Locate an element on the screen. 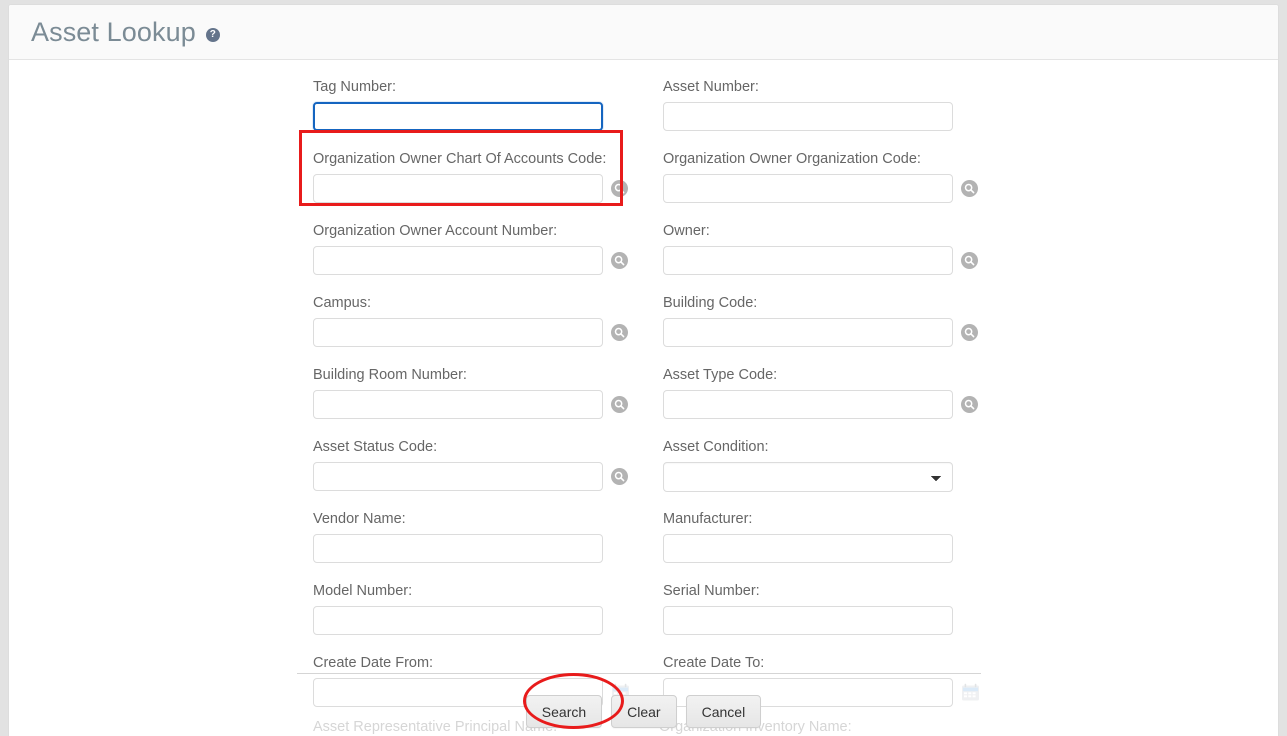 This screenshot has height=736, width=1287. asset-condition-select is located at coordinates (808, 477).